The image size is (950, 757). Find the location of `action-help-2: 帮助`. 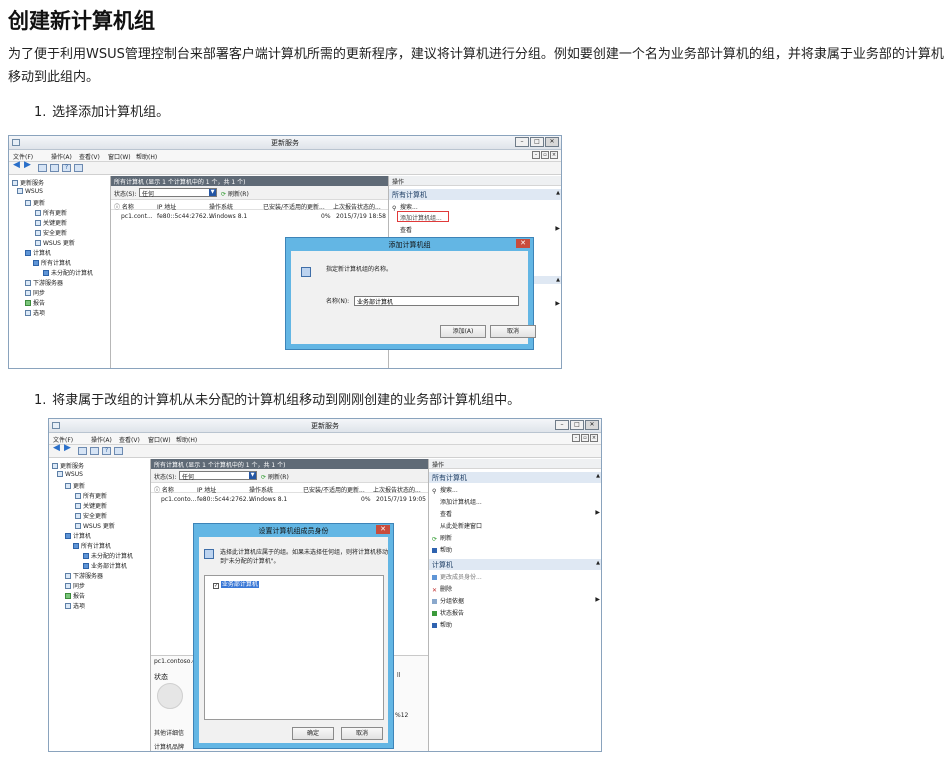

action-help-2: 帮助 is located at coordinates (516, 625).